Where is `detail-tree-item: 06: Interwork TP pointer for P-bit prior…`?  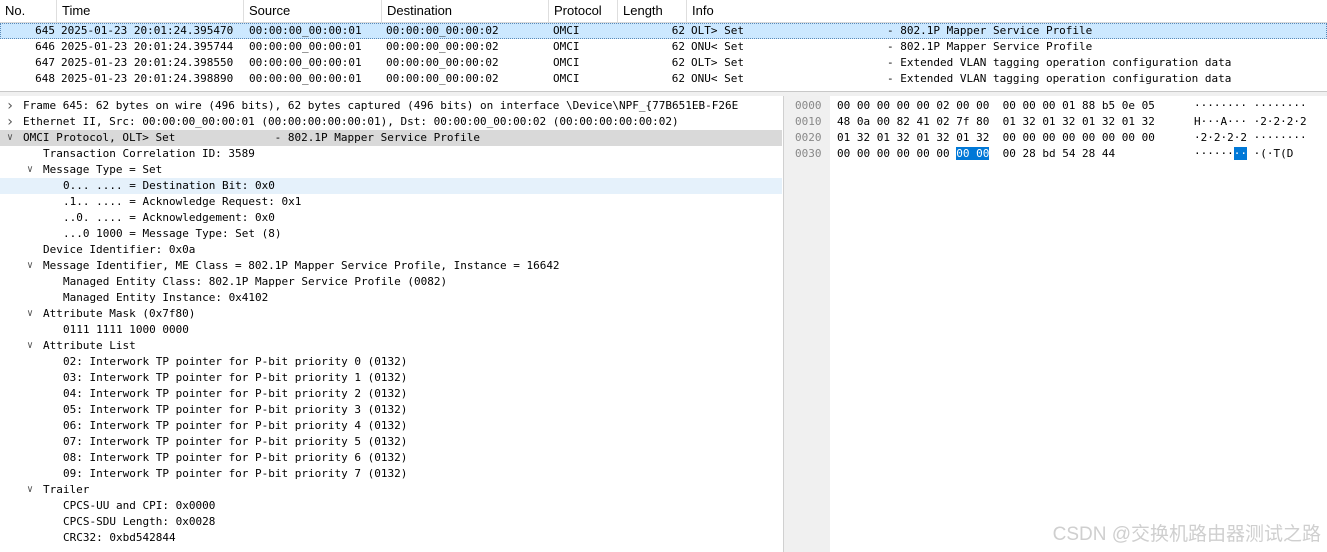 detail-tree-item: 06: Interwork TP pointer for P-bit prior… is located at coordinates (391, 426).